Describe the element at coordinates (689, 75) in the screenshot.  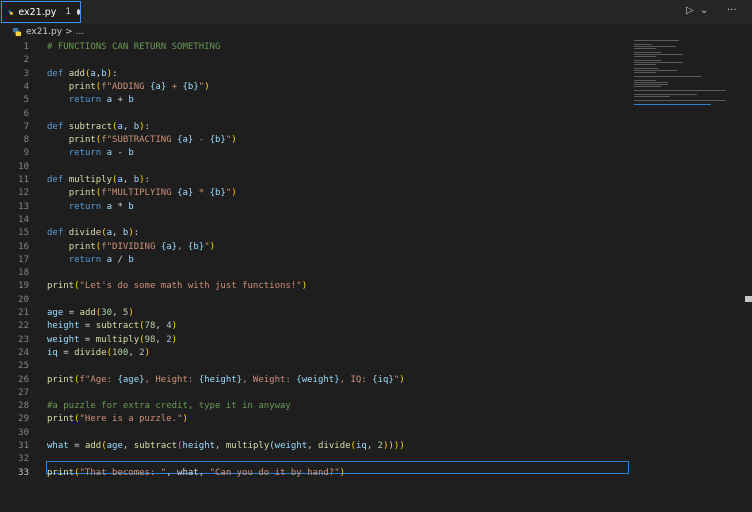
I see `minimap` at that location.